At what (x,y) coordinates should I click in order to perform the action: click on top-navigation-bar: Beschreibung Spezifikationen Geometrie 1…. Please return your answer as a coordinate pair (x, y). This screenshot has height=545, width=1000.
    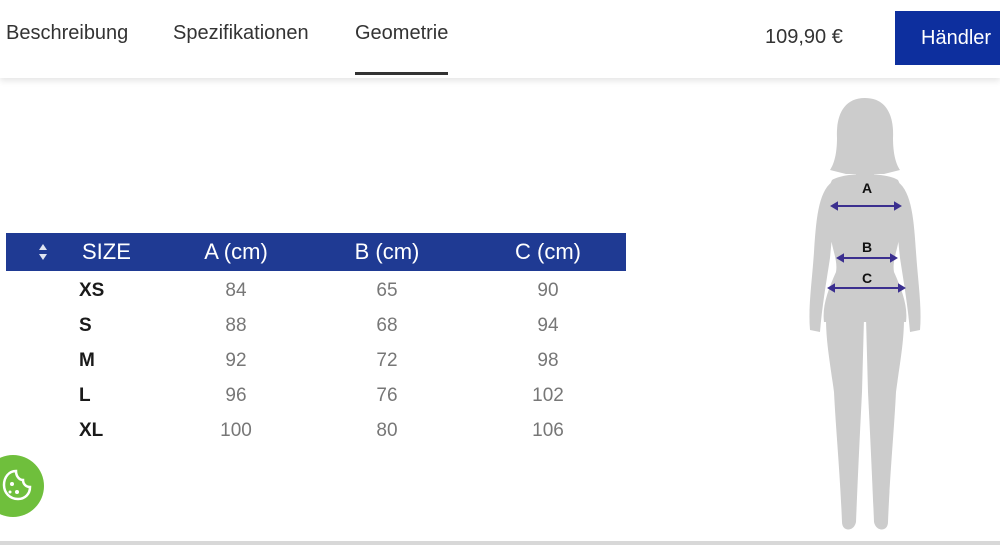
    Looking at the image, I should click on (500, 39).